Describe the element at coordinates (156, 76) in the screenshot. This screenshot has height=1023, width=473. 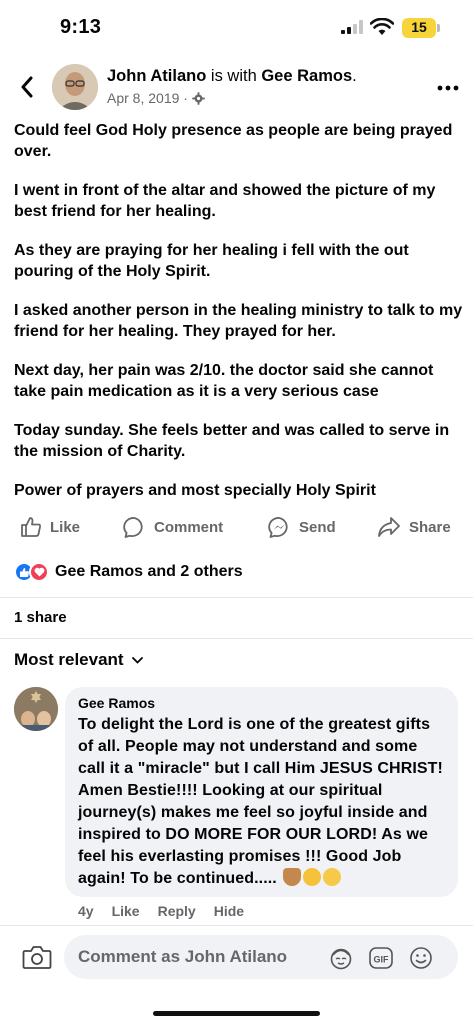
I see `author-name: John Atilano` at that location.